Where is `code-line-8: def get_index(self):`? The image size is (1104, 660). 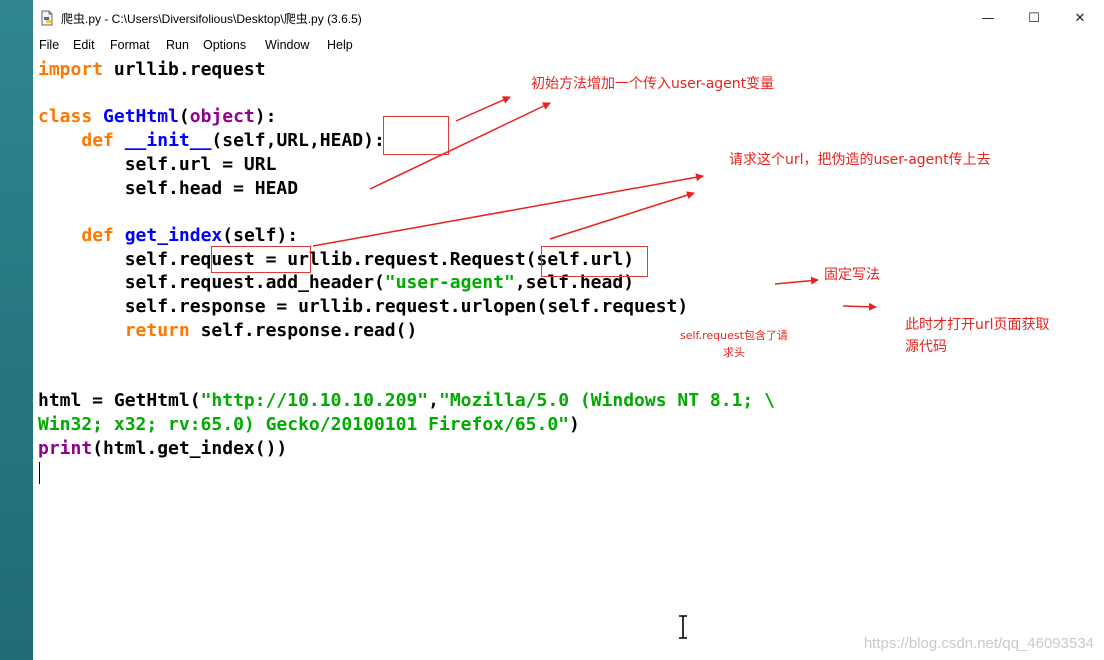
code-line-8: def get_index(self): is located at coordinates (190, 235).